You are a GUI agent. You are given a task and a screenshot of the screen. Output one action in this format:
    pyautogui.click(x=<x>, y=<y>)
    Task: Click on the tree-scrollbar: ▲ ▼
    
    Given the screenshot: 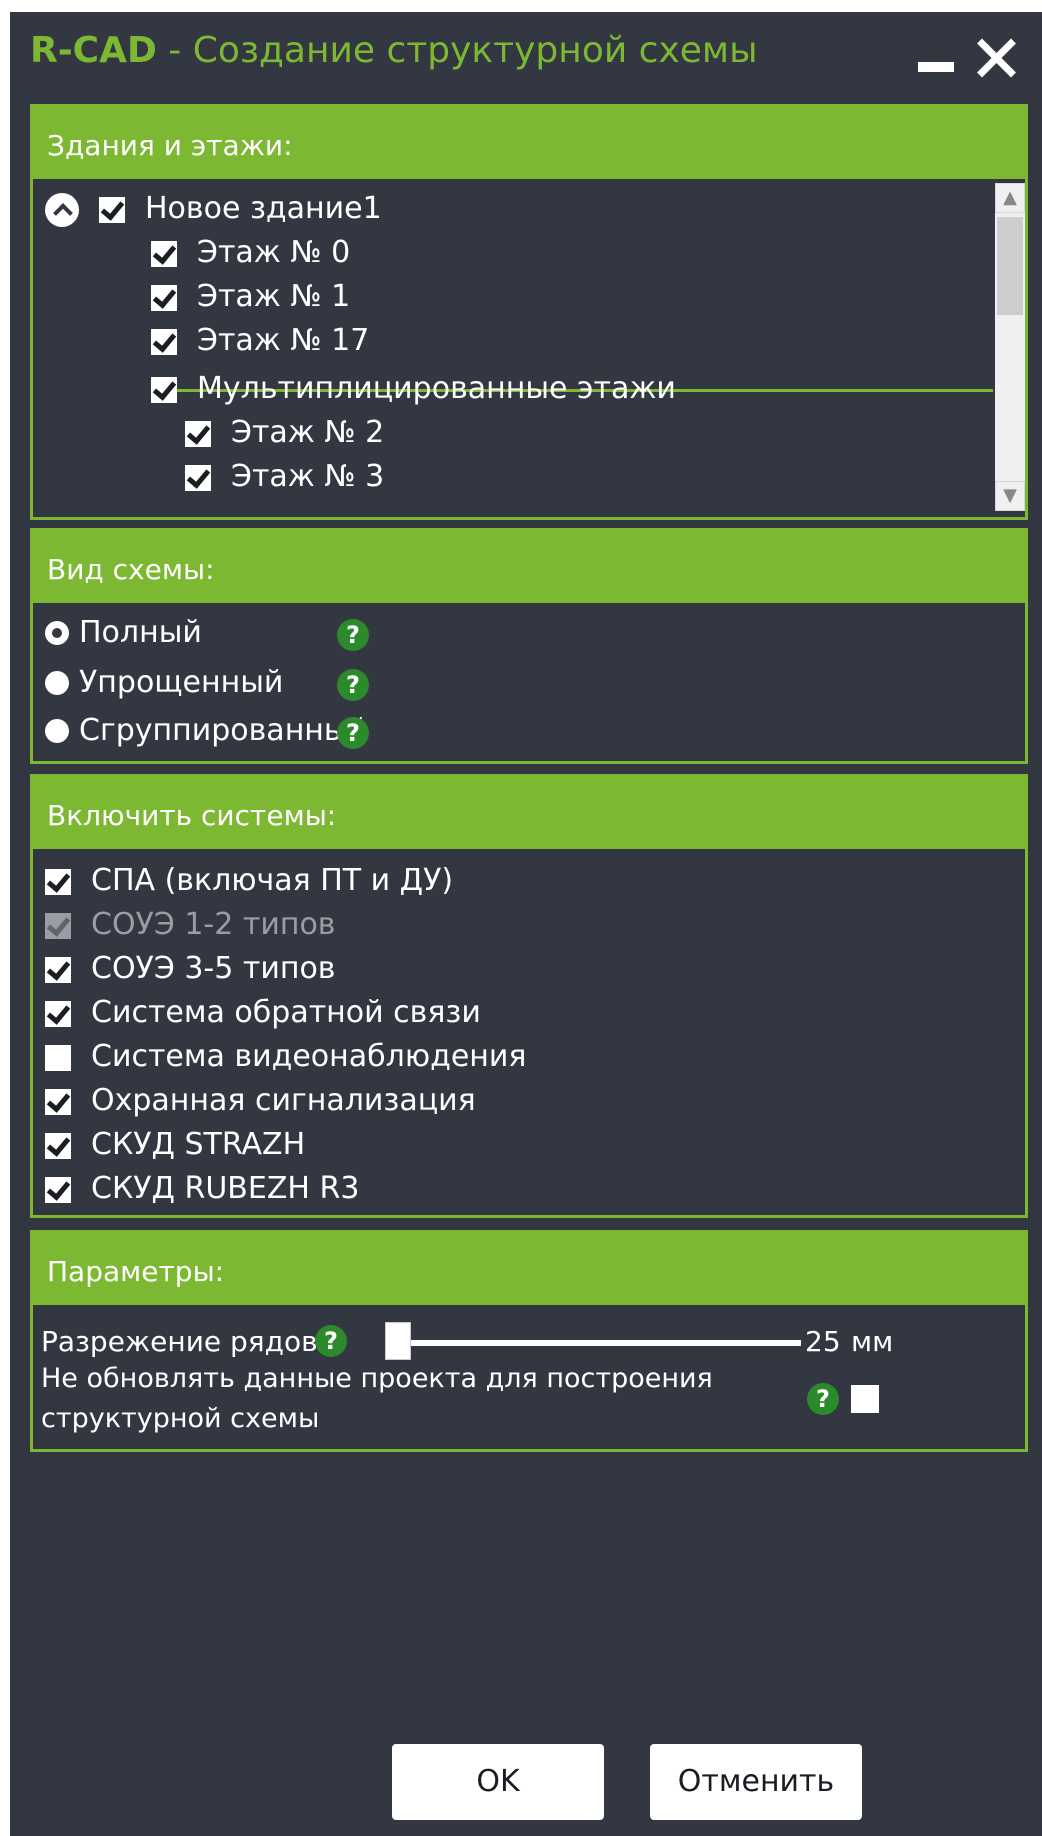 What is the action you would take?
    pyautogui.click(x=1010, y=347)
    